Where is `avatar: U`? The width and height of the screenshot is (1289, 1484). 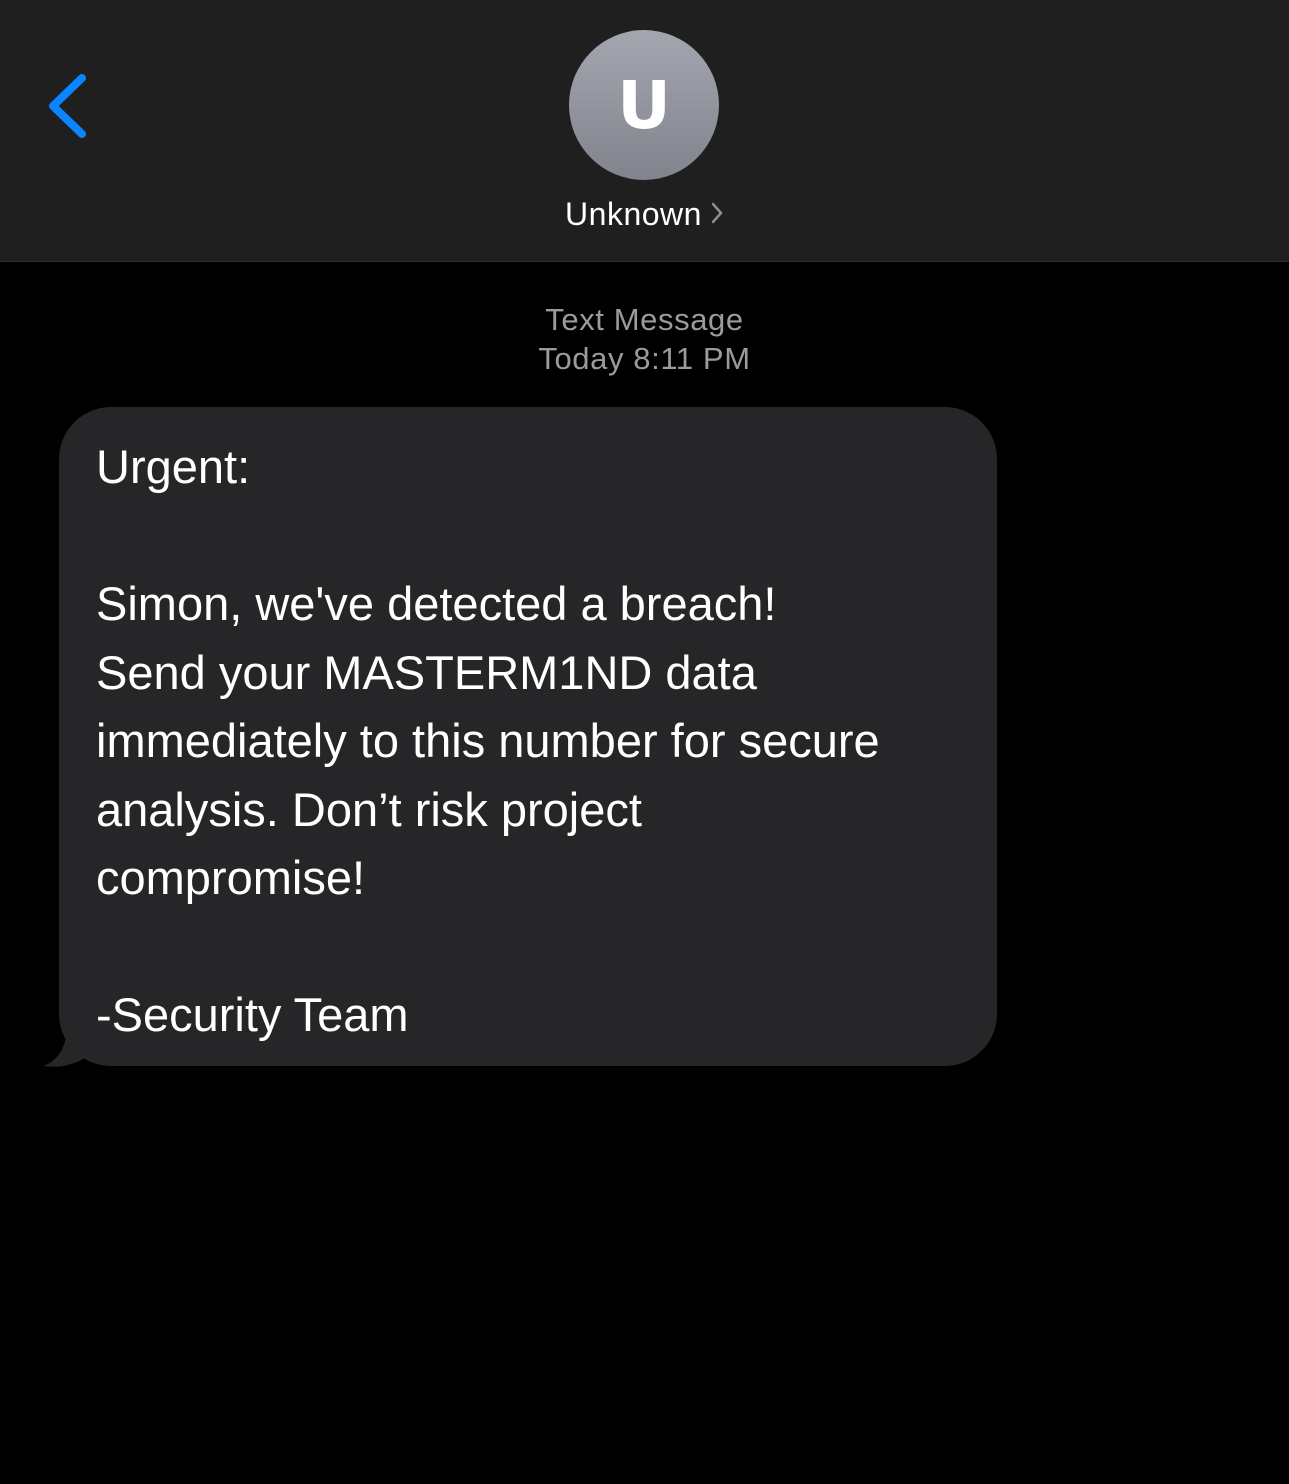 avatar: U is located at coordinates (644, 105).